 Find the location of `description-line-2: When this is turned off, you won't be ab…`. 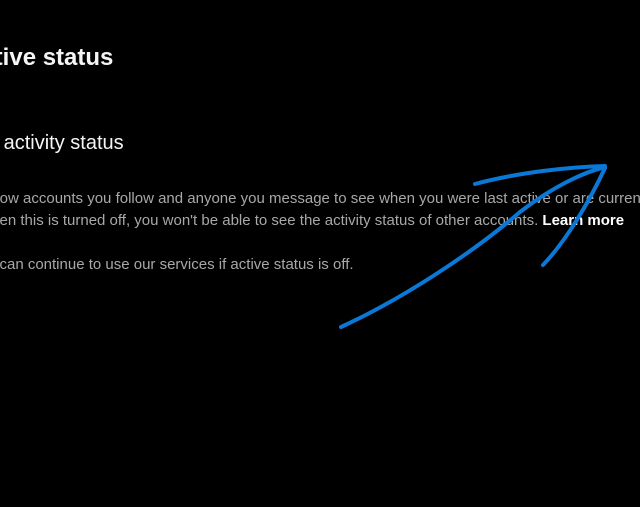

description-line-2: When this is turned off, you won't be ab… is located at coordinates (312, 220).